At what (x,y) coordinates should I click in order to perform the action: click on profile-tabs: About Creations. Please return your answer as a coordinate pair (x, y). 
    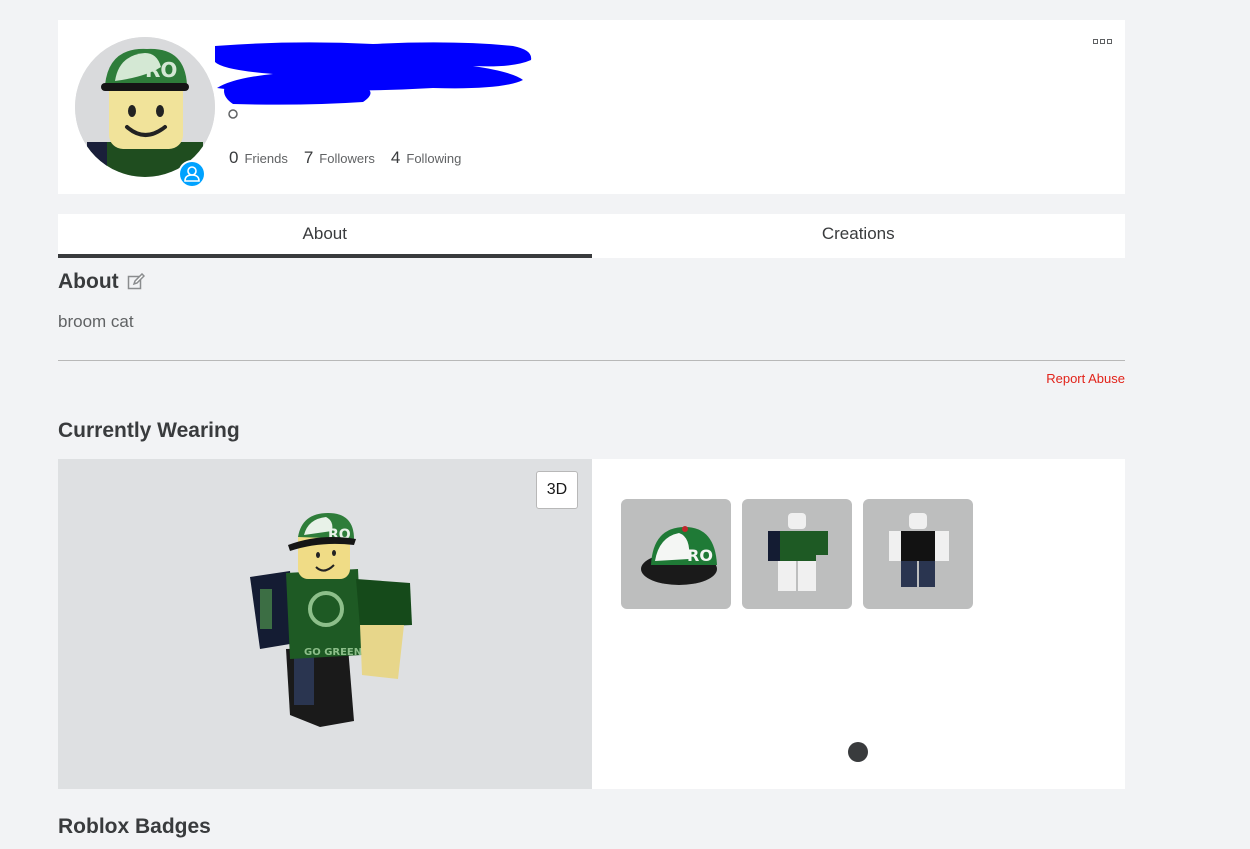
    Looking at the image, I should click on (591, 236).